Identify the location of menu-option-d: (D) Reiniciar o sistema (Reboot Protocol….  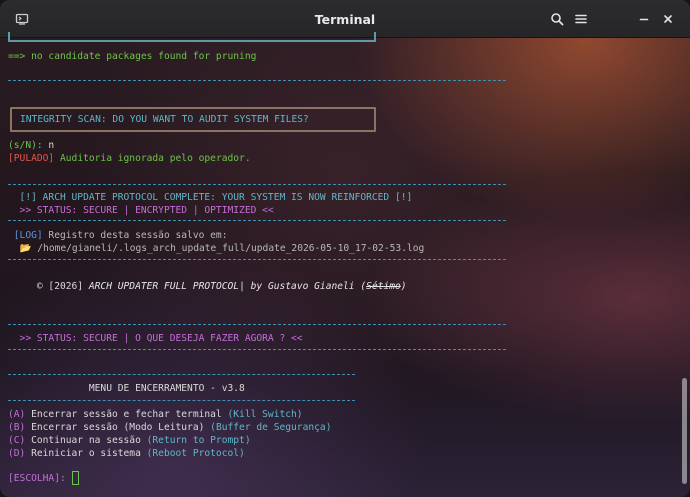
(126, 453).